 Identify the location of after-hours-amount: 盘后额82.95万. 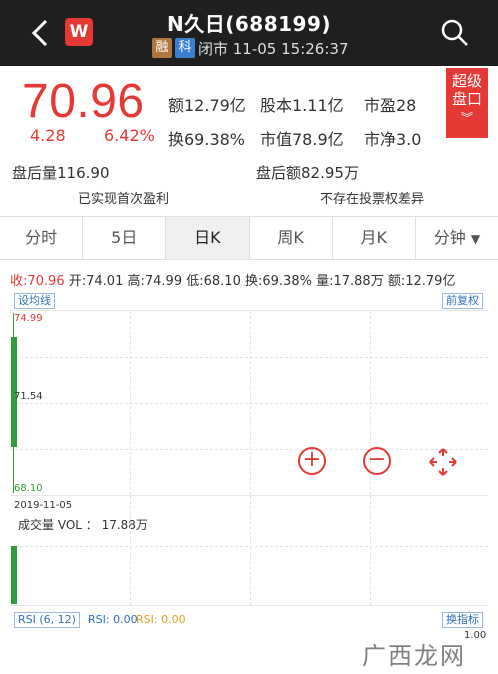
(307, 173).